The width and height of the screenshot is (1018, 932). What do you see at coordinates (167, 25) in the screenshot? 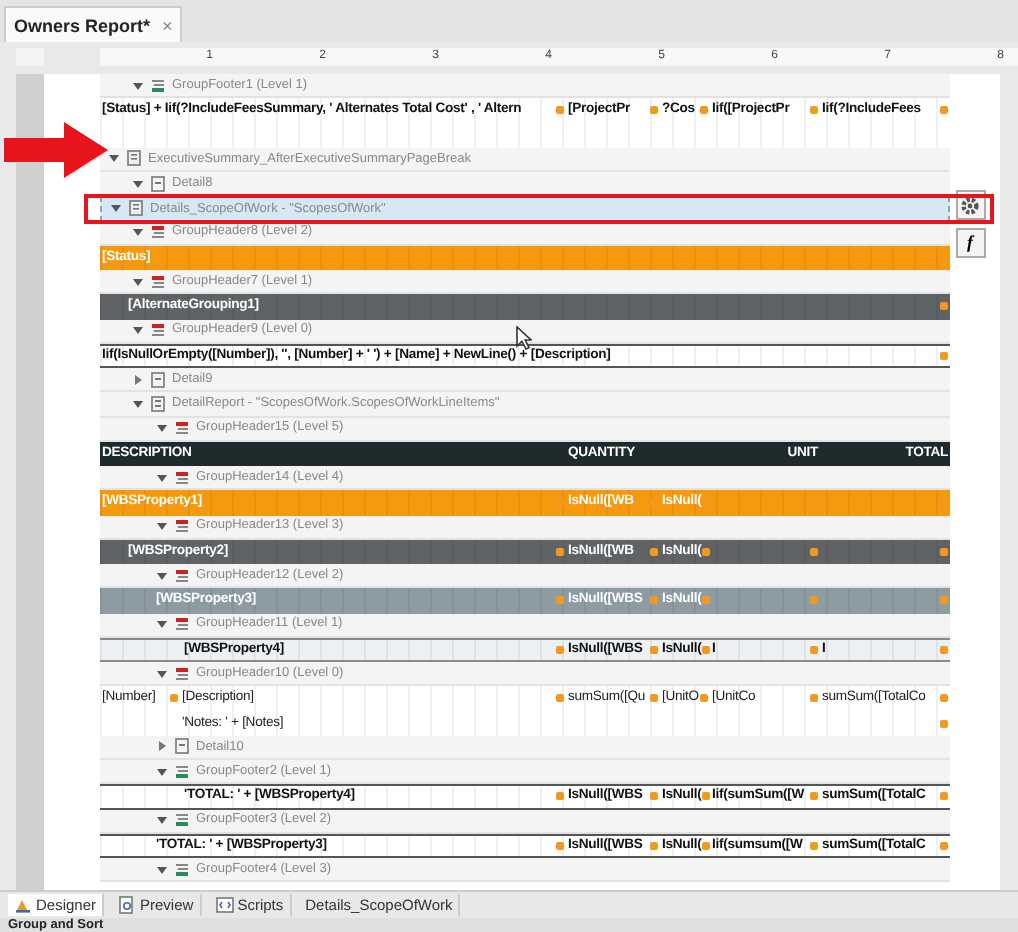
I see `close-button: ×` at bounding box center [167, 25].